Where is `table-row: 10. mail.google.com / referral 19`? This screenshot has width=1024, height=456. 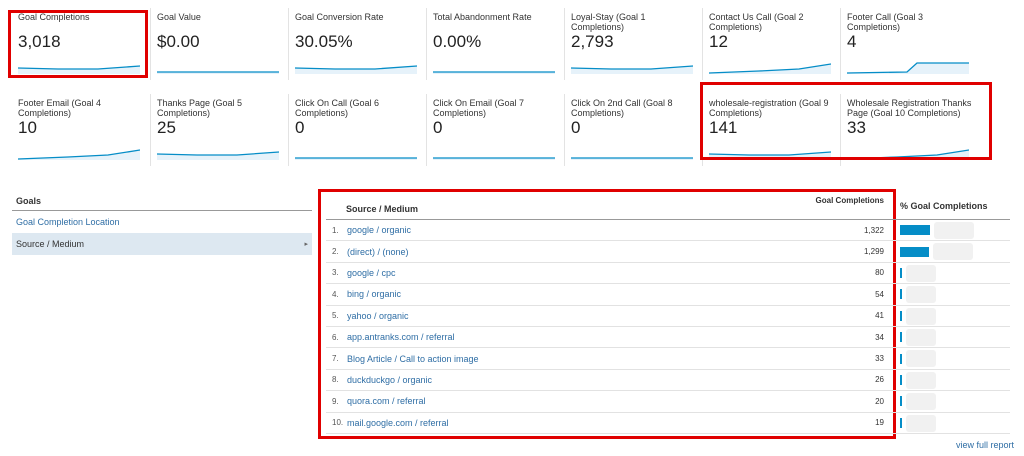 table-row: 10. mail.google.com / referral 19 is located at coordinates (668, 423).